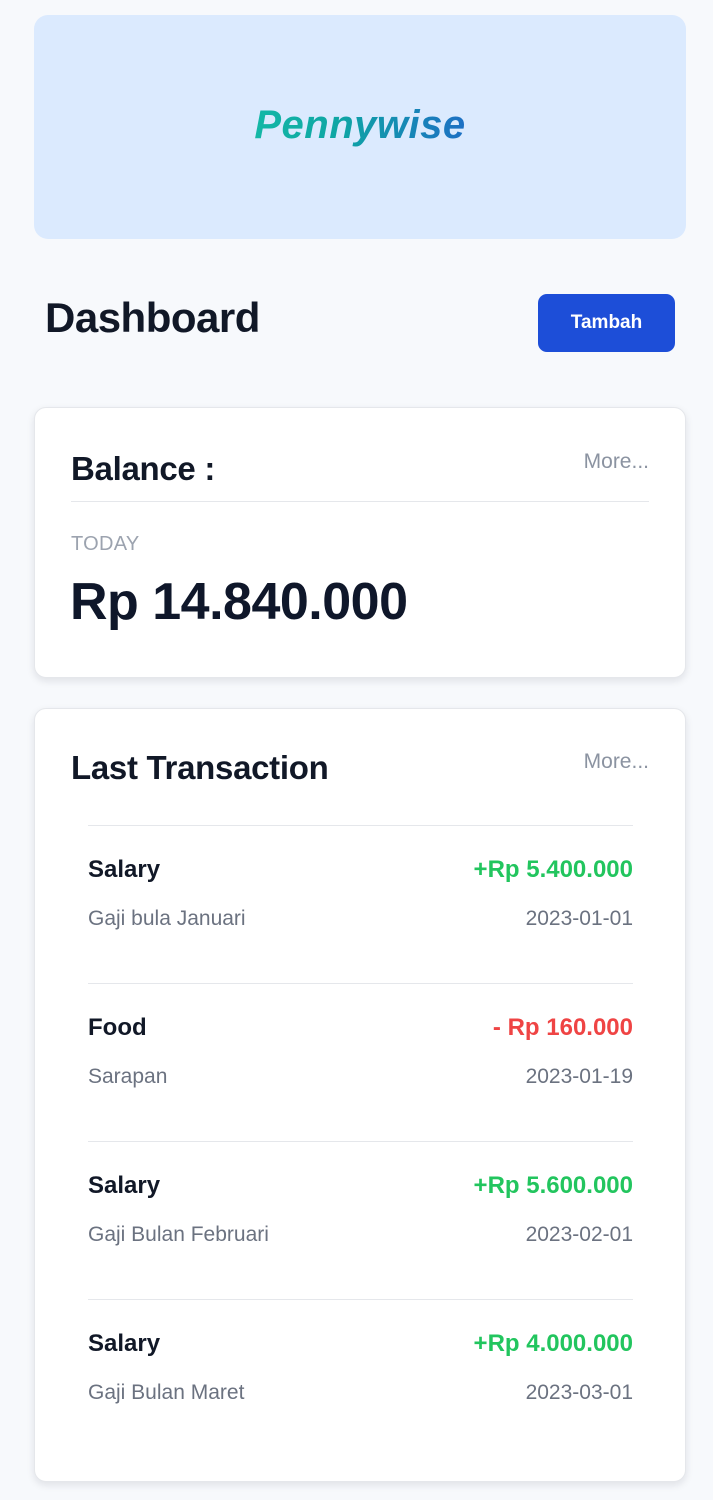 The height and width of the screenshot is (1500, 713). What do you see at coordinates (360, 321) in the screenshot?
I see `page-header: Dashboard Tambah` at bounding box center [360, 321].